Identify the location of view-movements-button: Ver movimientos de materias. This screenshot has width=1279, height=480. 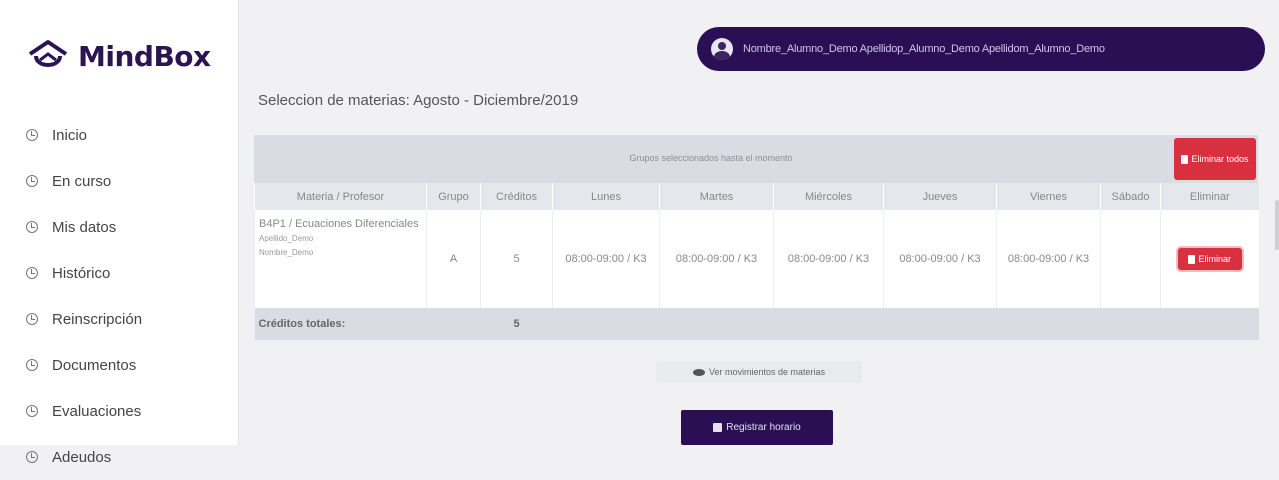
(759, 372).